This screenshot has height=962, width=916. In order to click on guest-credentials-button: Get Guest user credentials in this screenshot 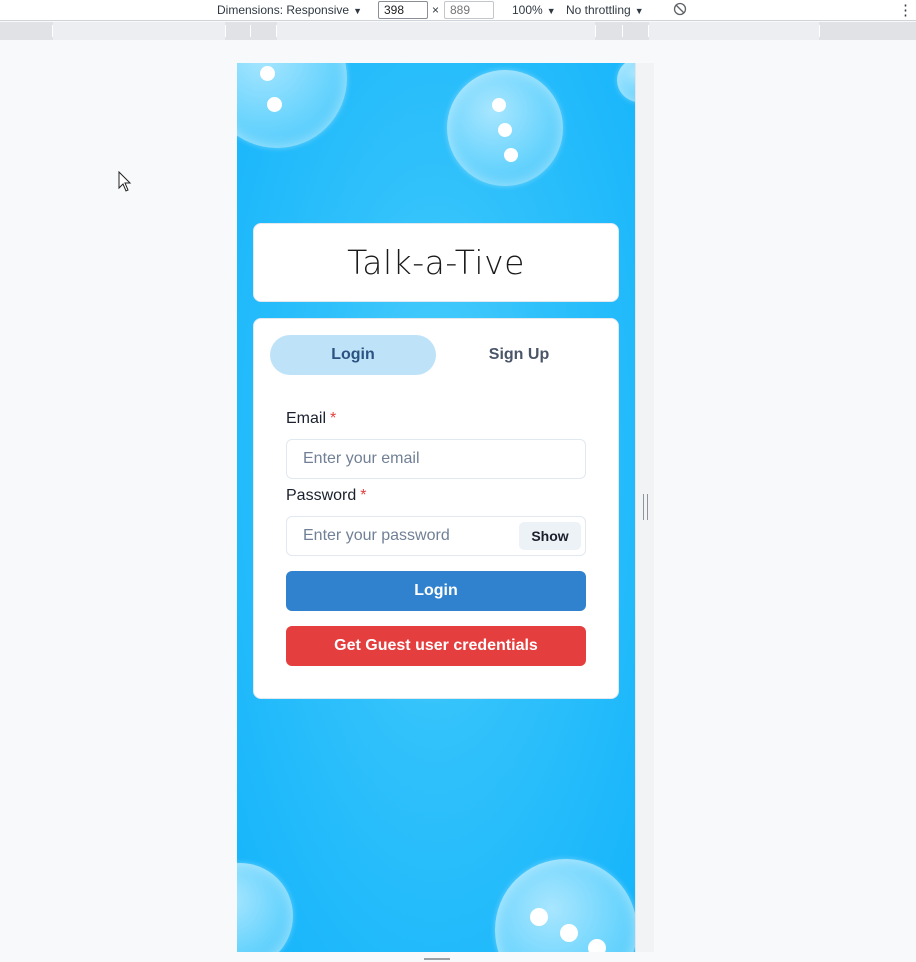, I will do `click(436, 646)`.